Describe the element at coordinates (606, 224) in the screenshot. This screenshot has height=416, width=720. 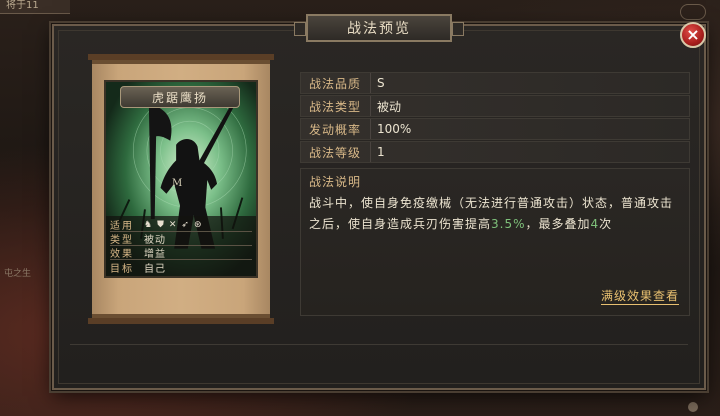
I see `description-part-3: 次` at that location.